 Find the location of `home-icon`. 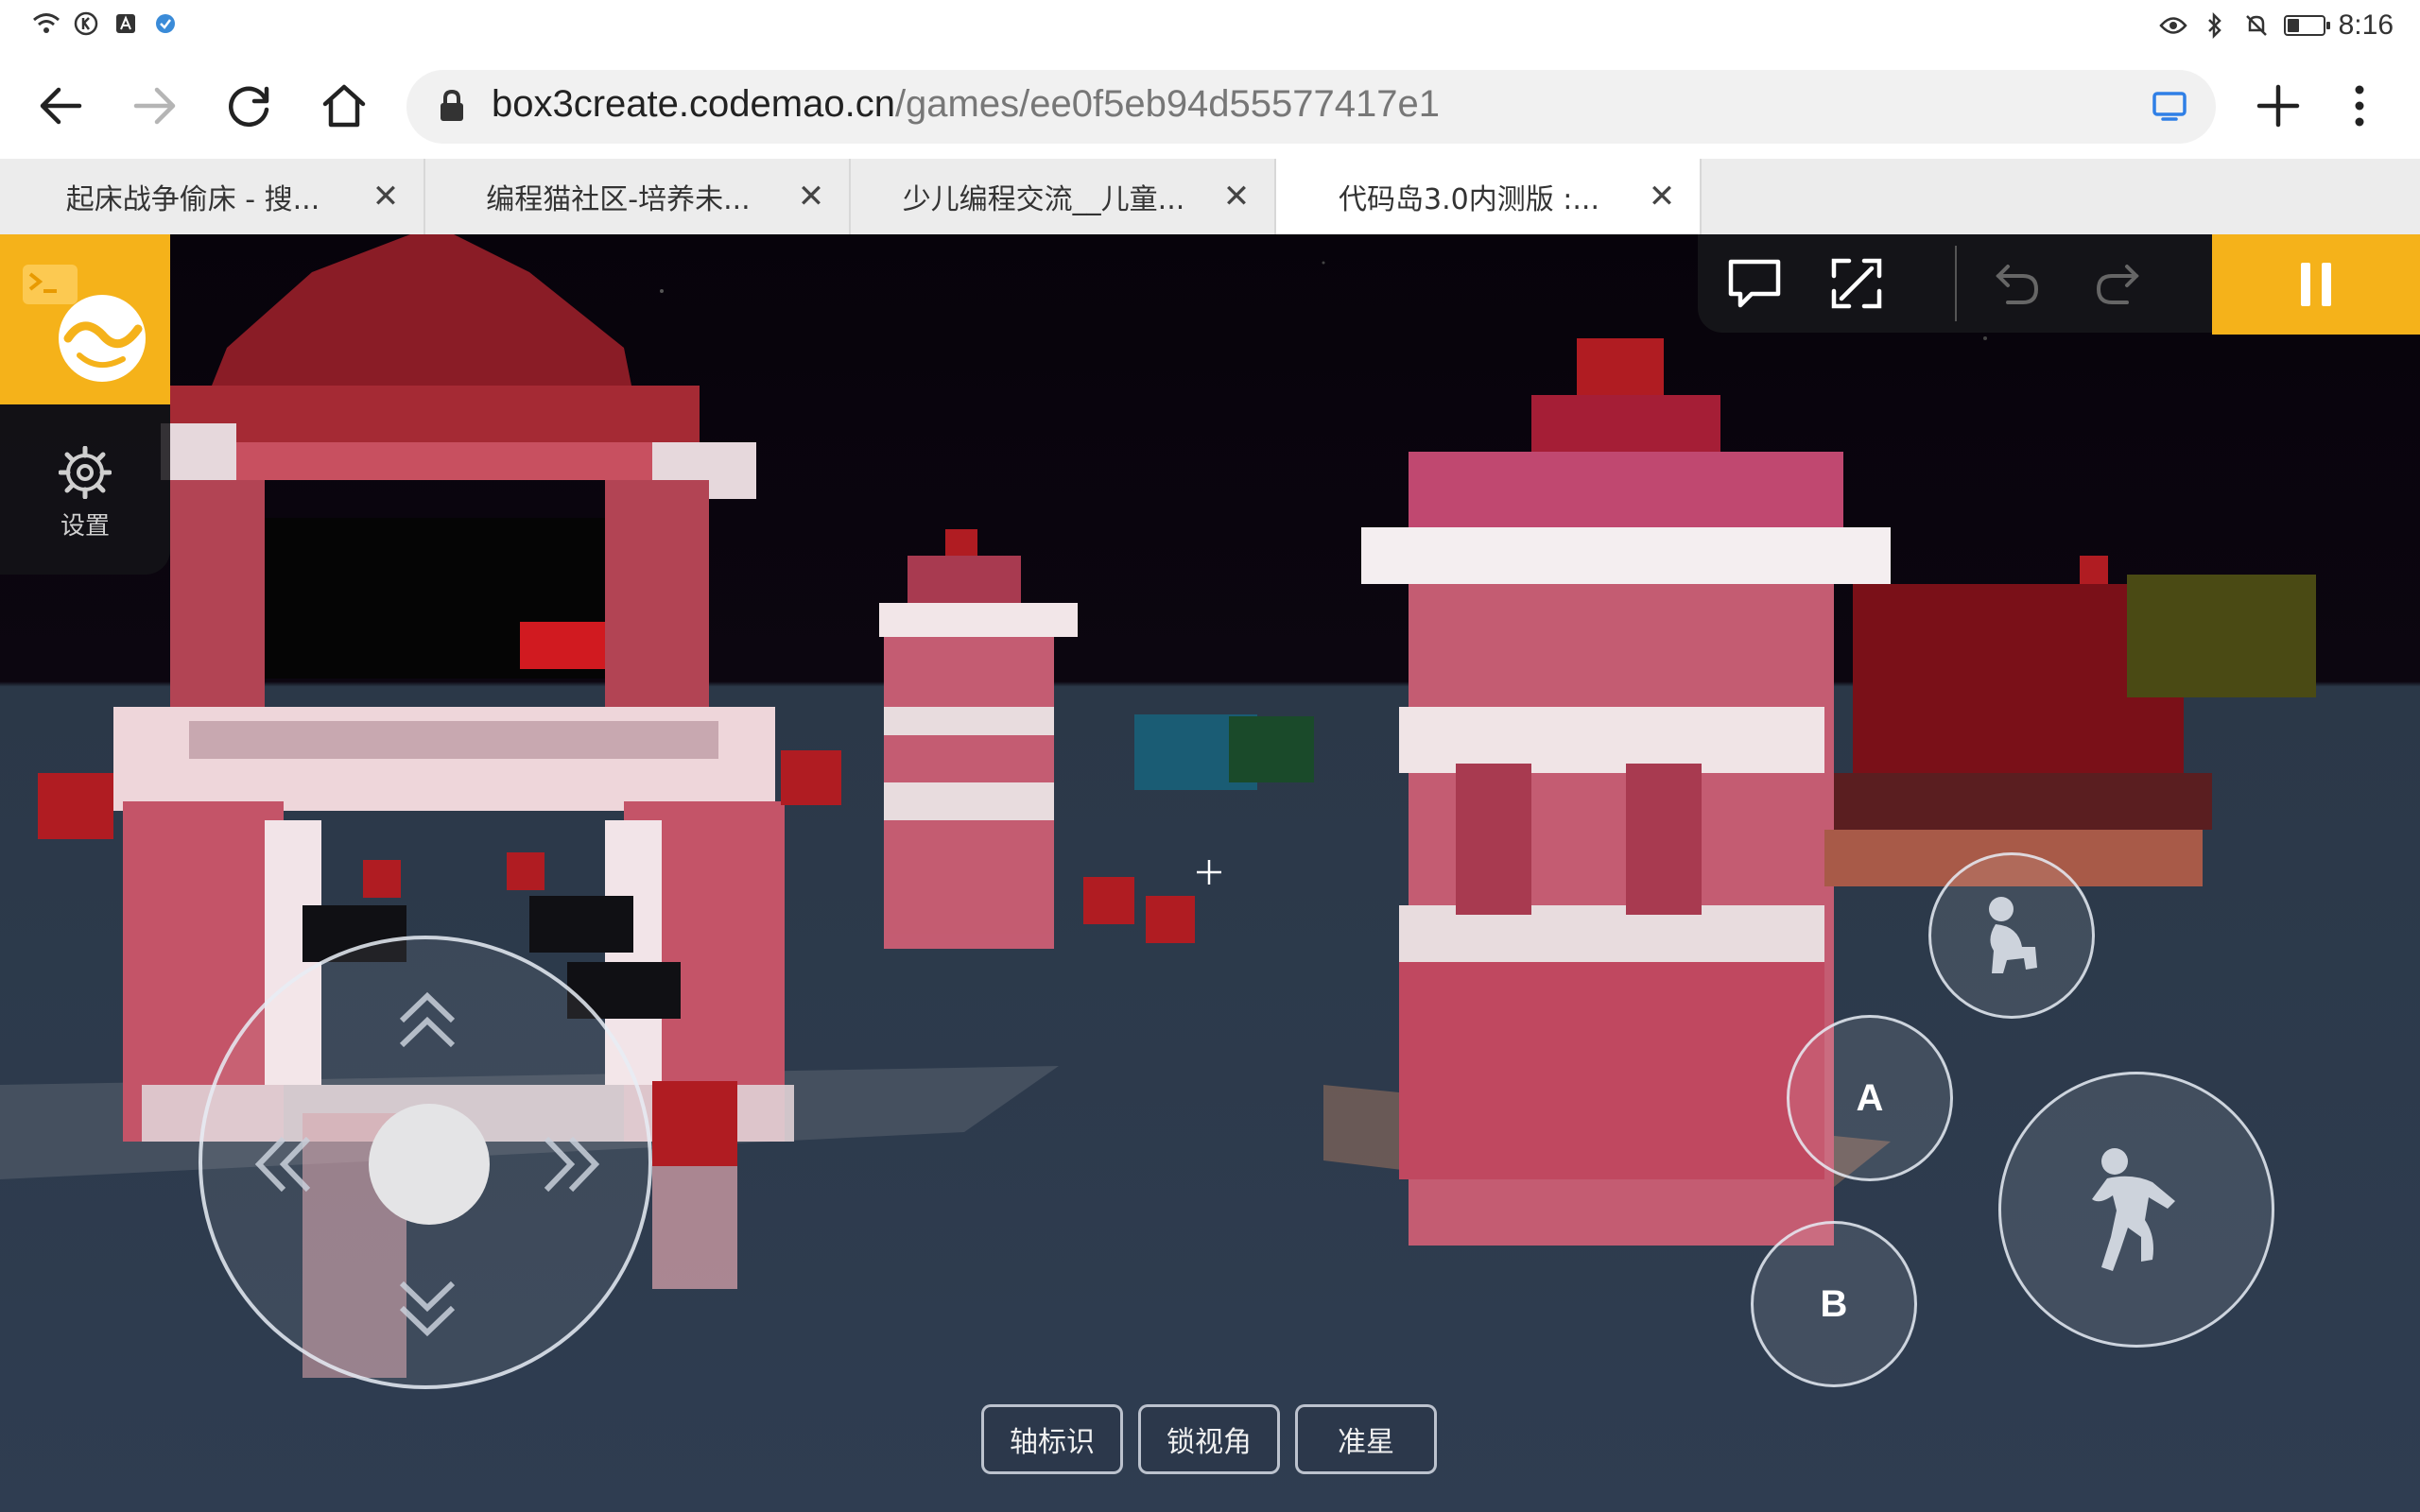

home-icon is located at coordinates (344, 106).